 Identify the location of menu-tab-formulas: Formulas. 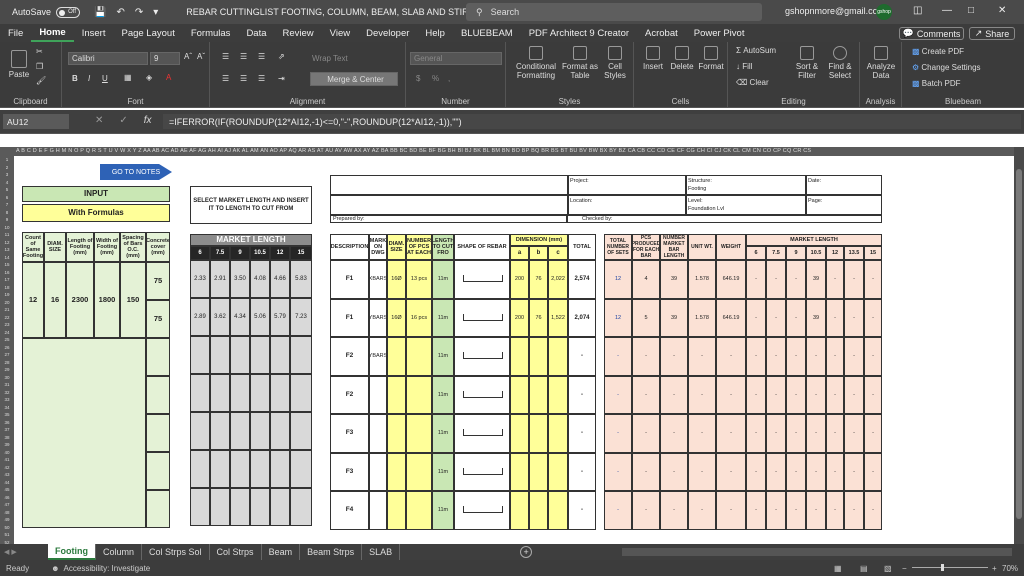
(211, 33).